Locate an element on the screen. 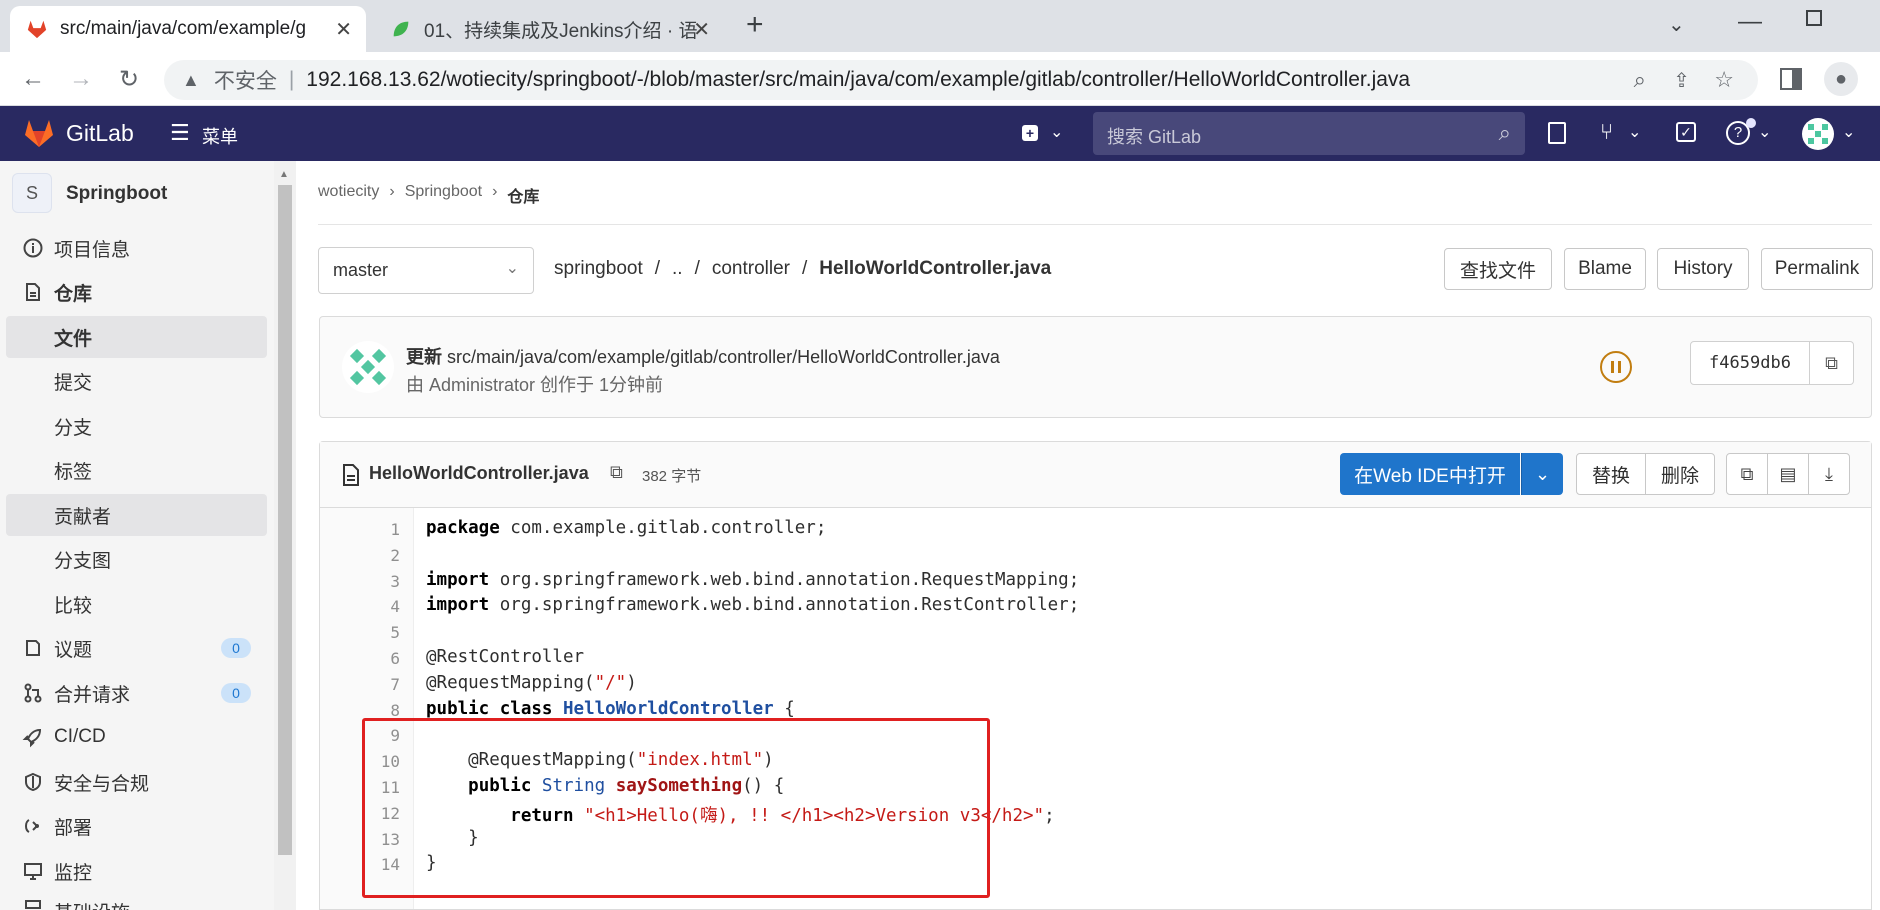 Image resolution: width=1880 pixels, height=910 pixels. zoom-icon: ⌕ is located at coordinates (1640, 80).